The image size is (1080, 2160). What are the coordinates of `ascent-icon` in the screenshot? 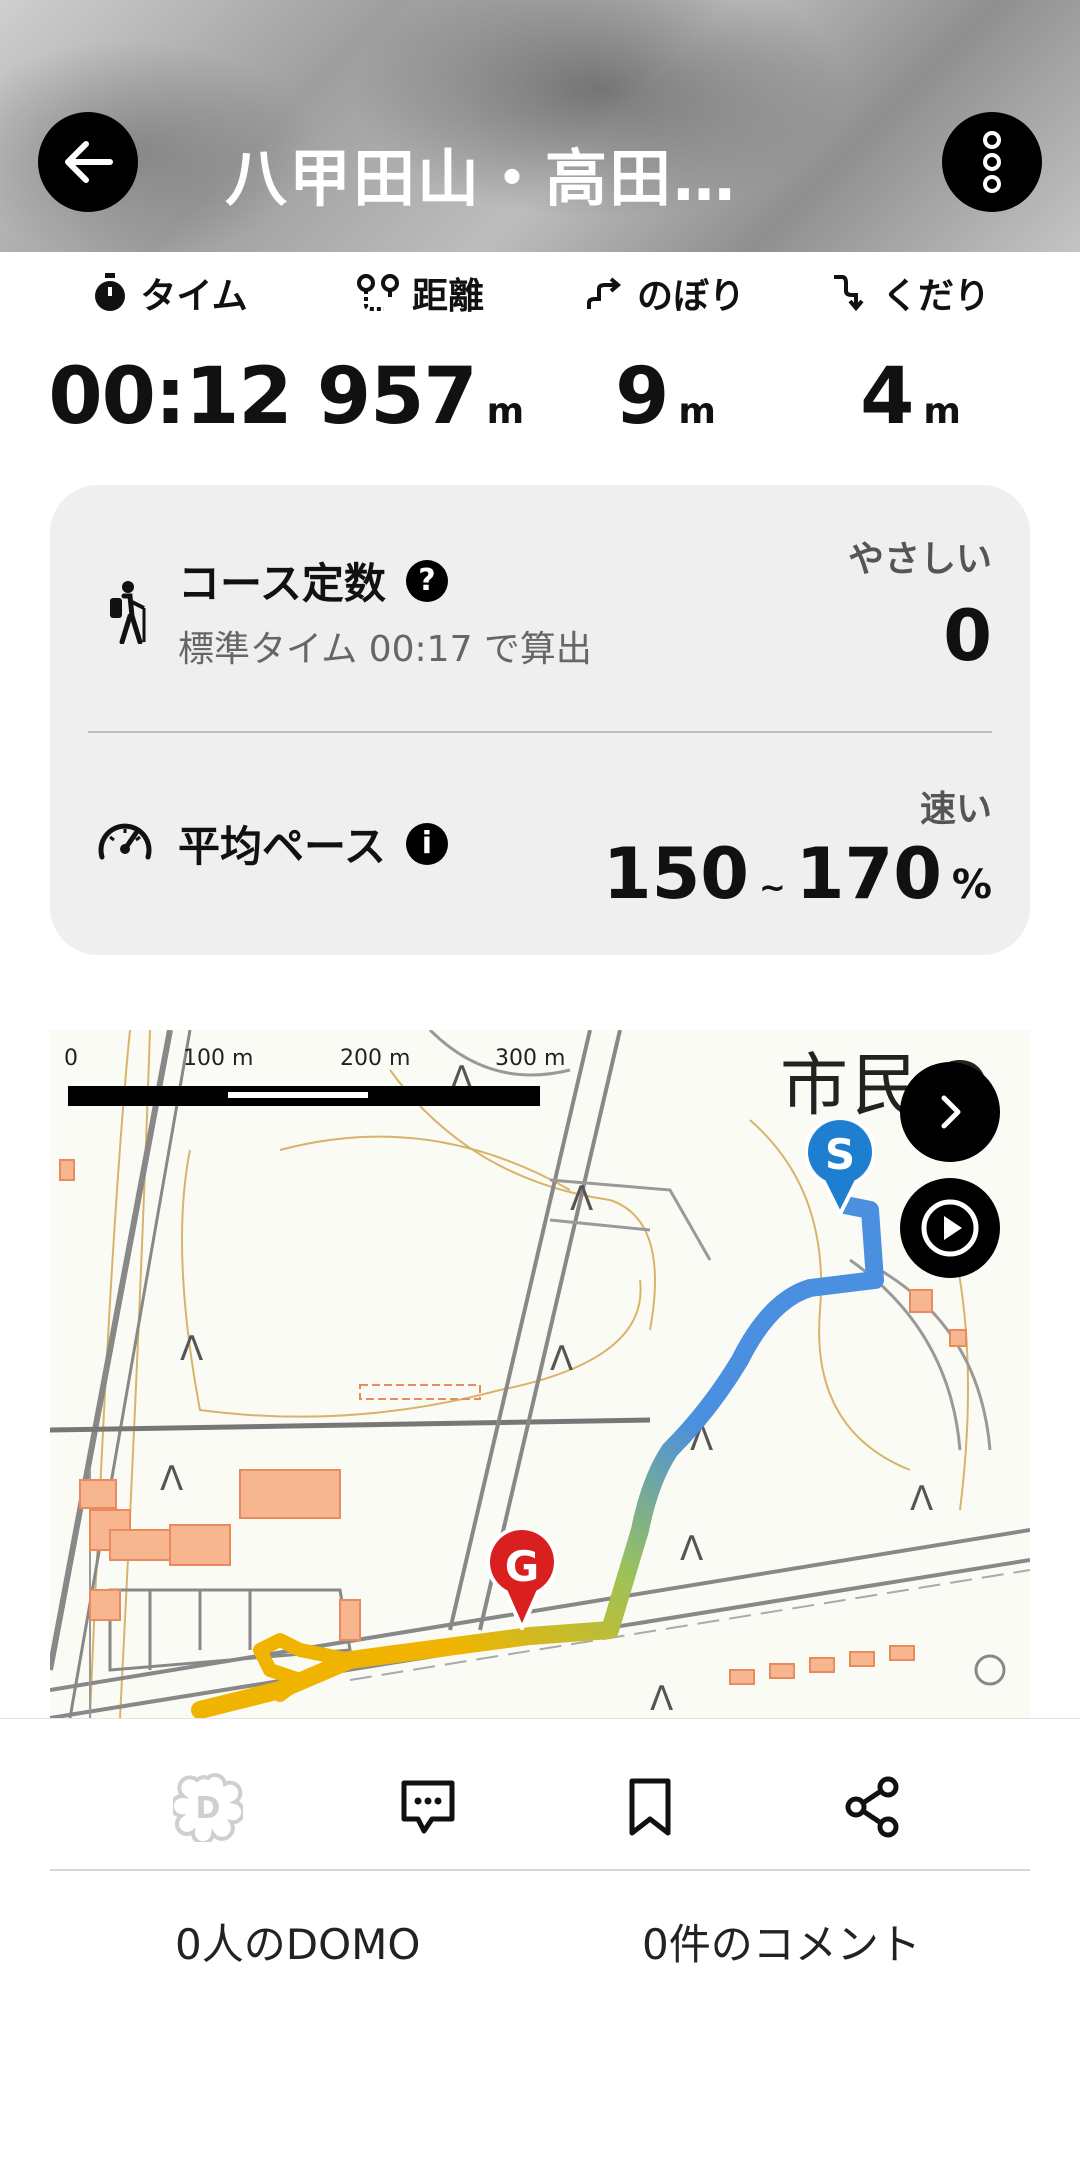 It's located at (604, 293).